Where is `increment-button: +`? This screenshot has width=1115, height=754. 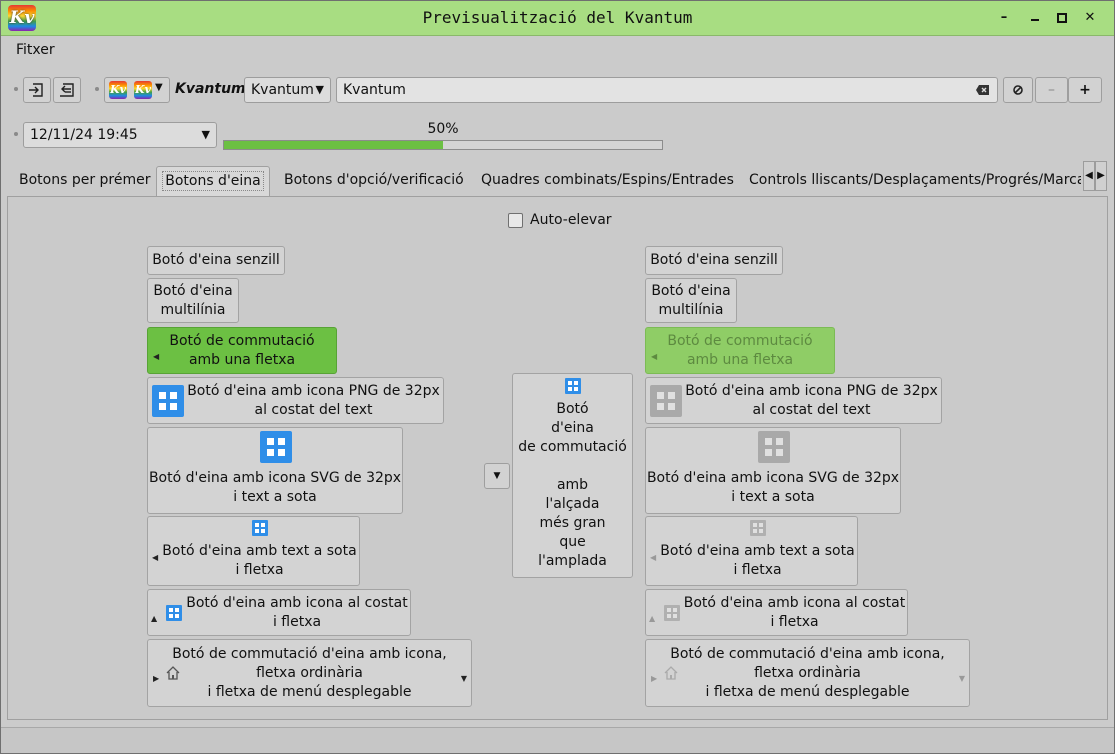
increment-button: + is located at coordinates (1085, 90).